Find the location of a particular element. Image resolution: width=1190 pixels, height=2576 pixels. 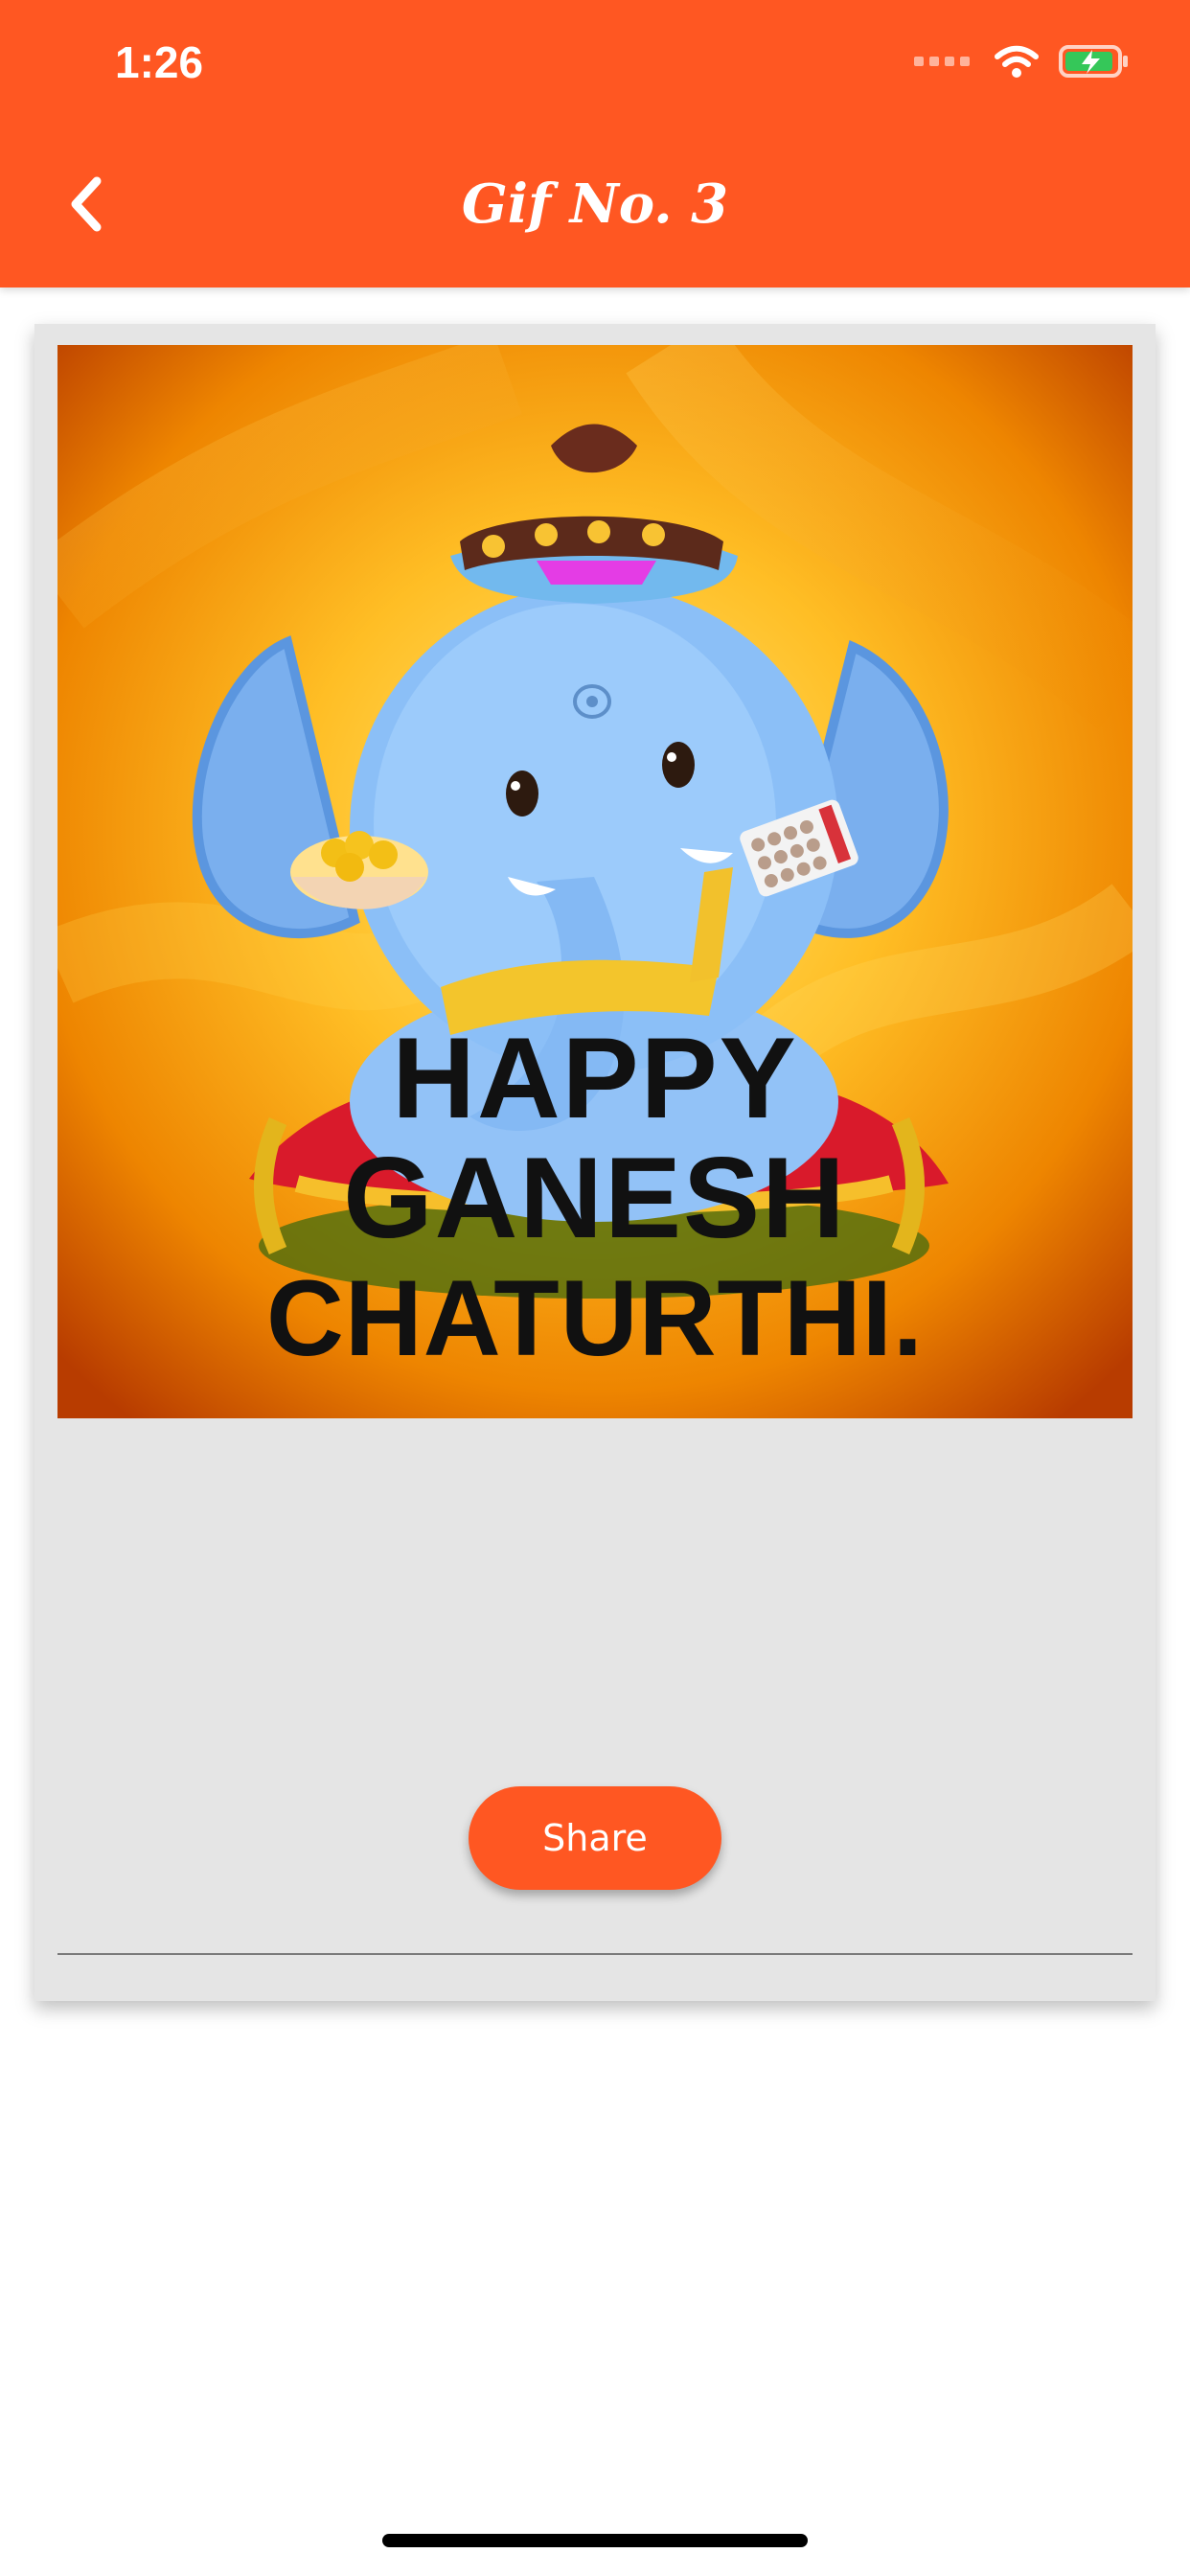

greeting-line-happy: HAPPY is located at coordinates (595, 1078).